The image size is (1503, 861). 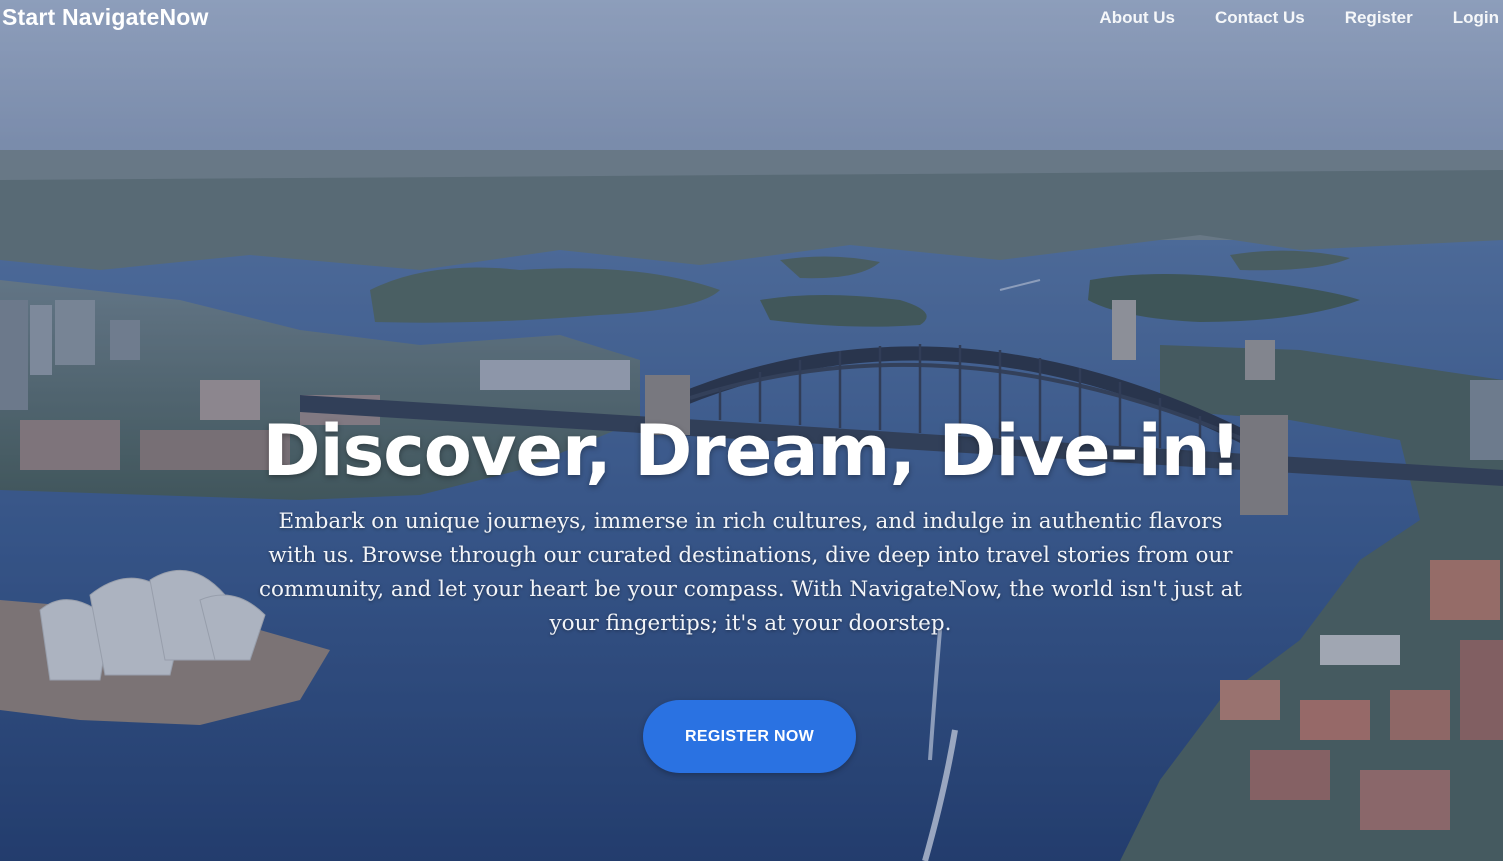 I want to click on top-navigation: About Us Contact Us Register Login, so click(x=1279, y=18).